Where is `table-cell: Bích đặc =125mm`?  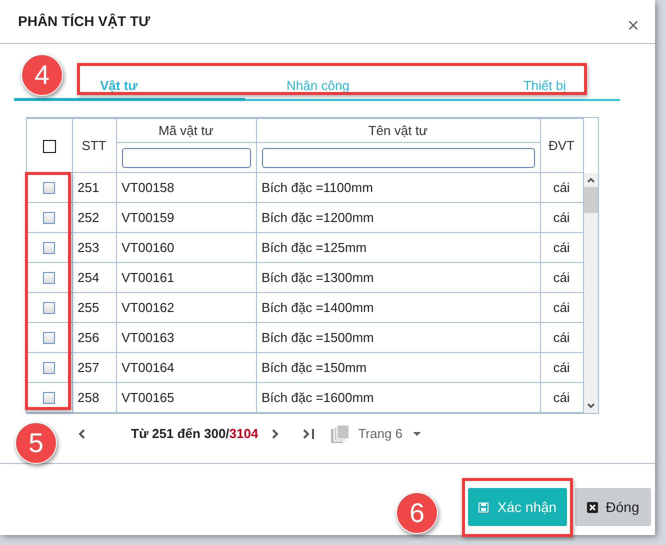
table-cell: Bích đặc =125mm is located at coordinates (398, 247).